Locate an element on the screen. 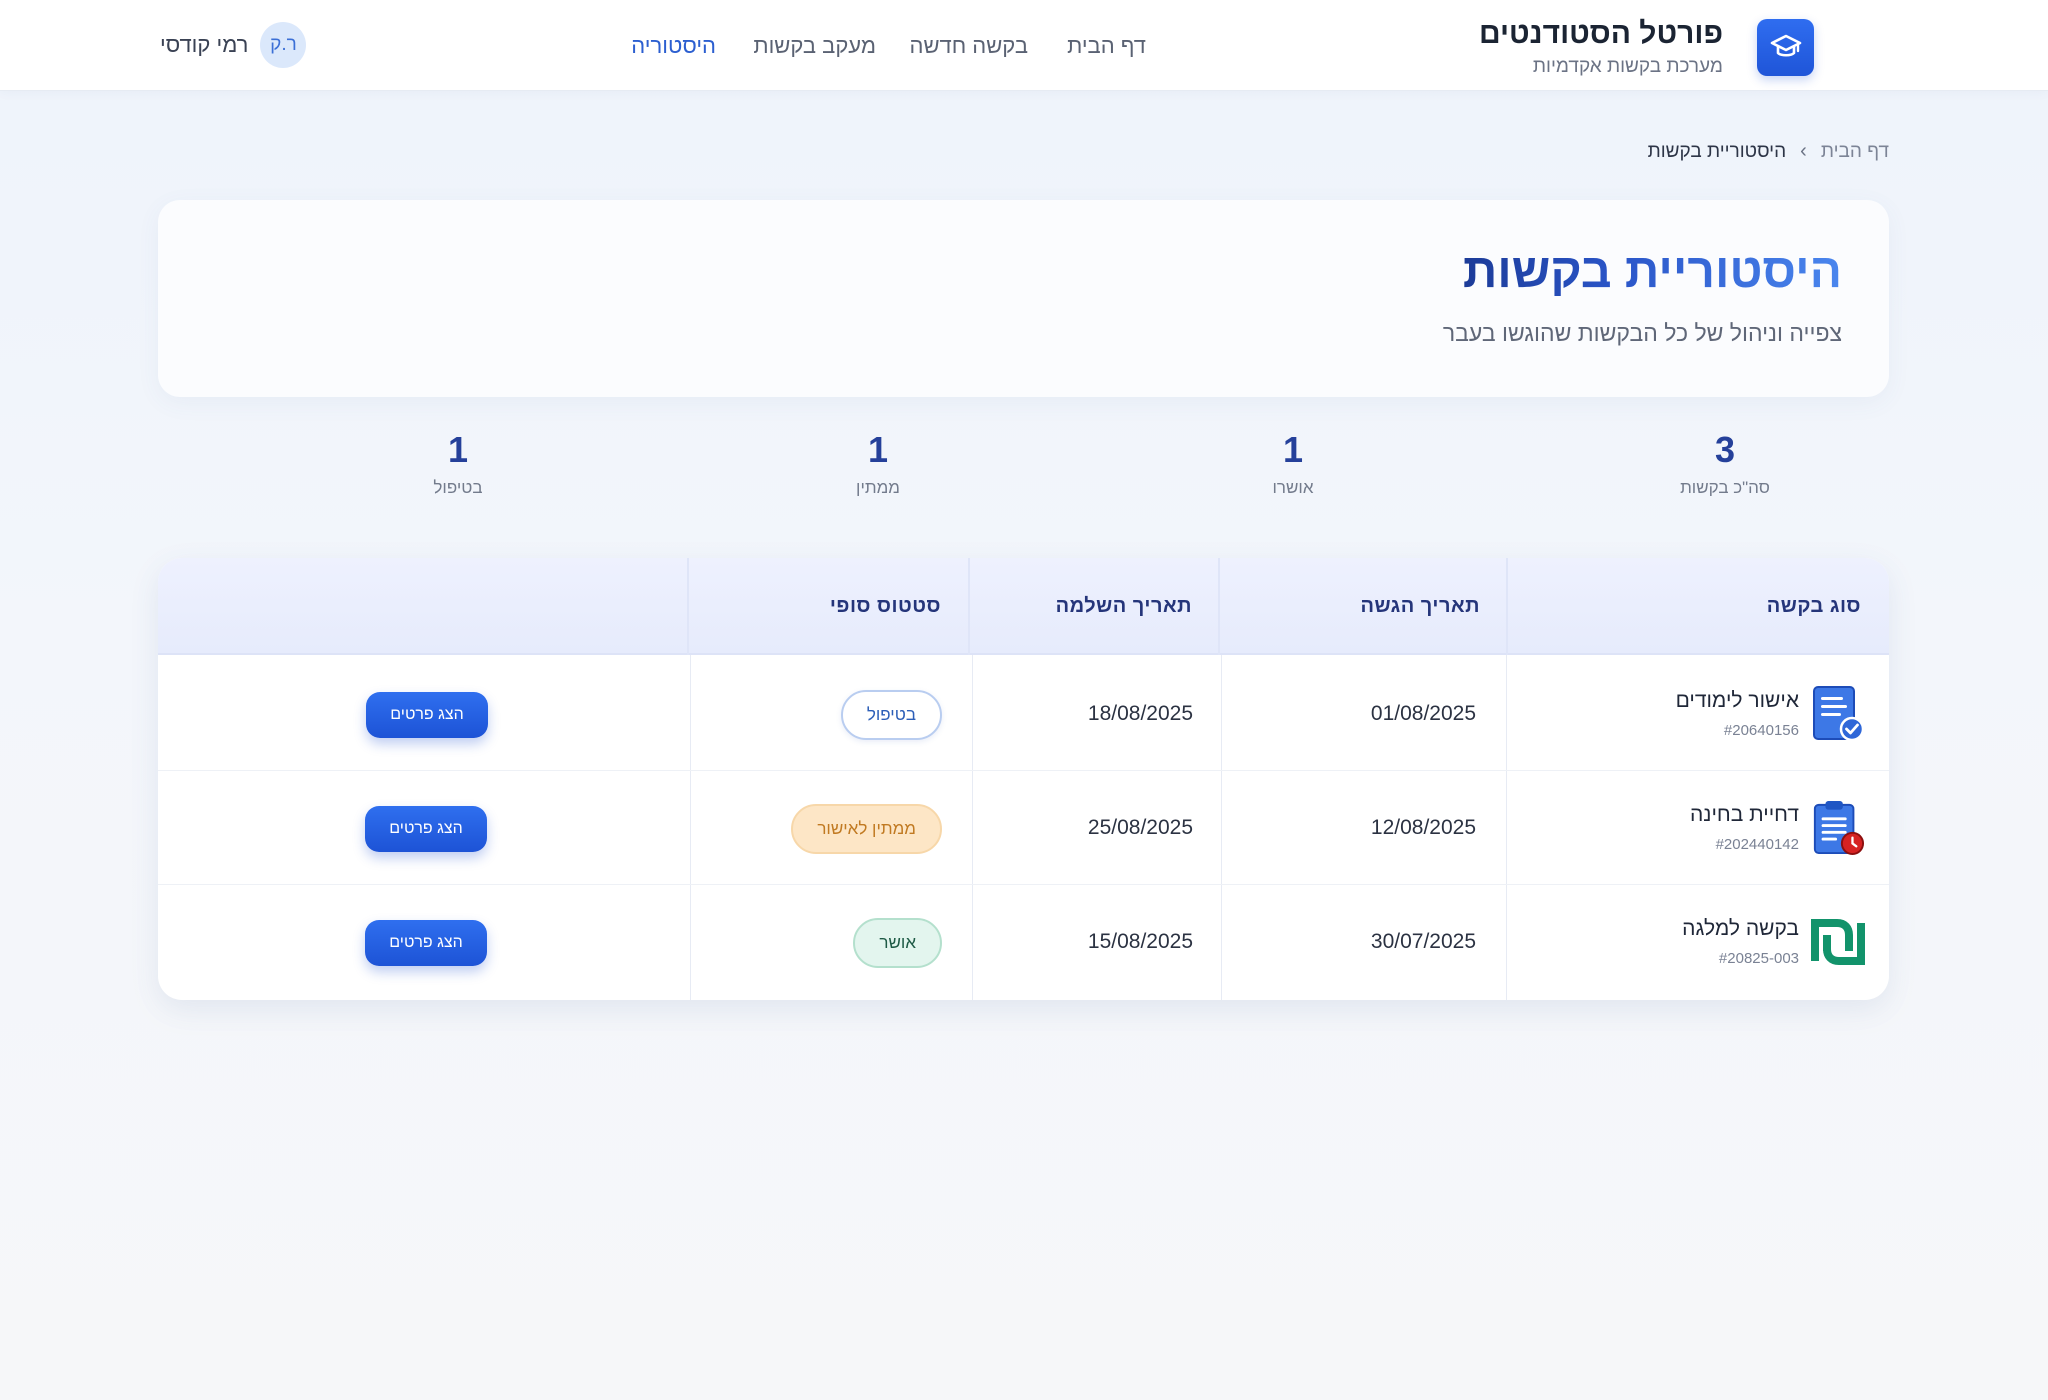 The width and height of the screenshot is (2048, 1400). stat-pending: 1 ממתין is located at coordinates (878, 464).